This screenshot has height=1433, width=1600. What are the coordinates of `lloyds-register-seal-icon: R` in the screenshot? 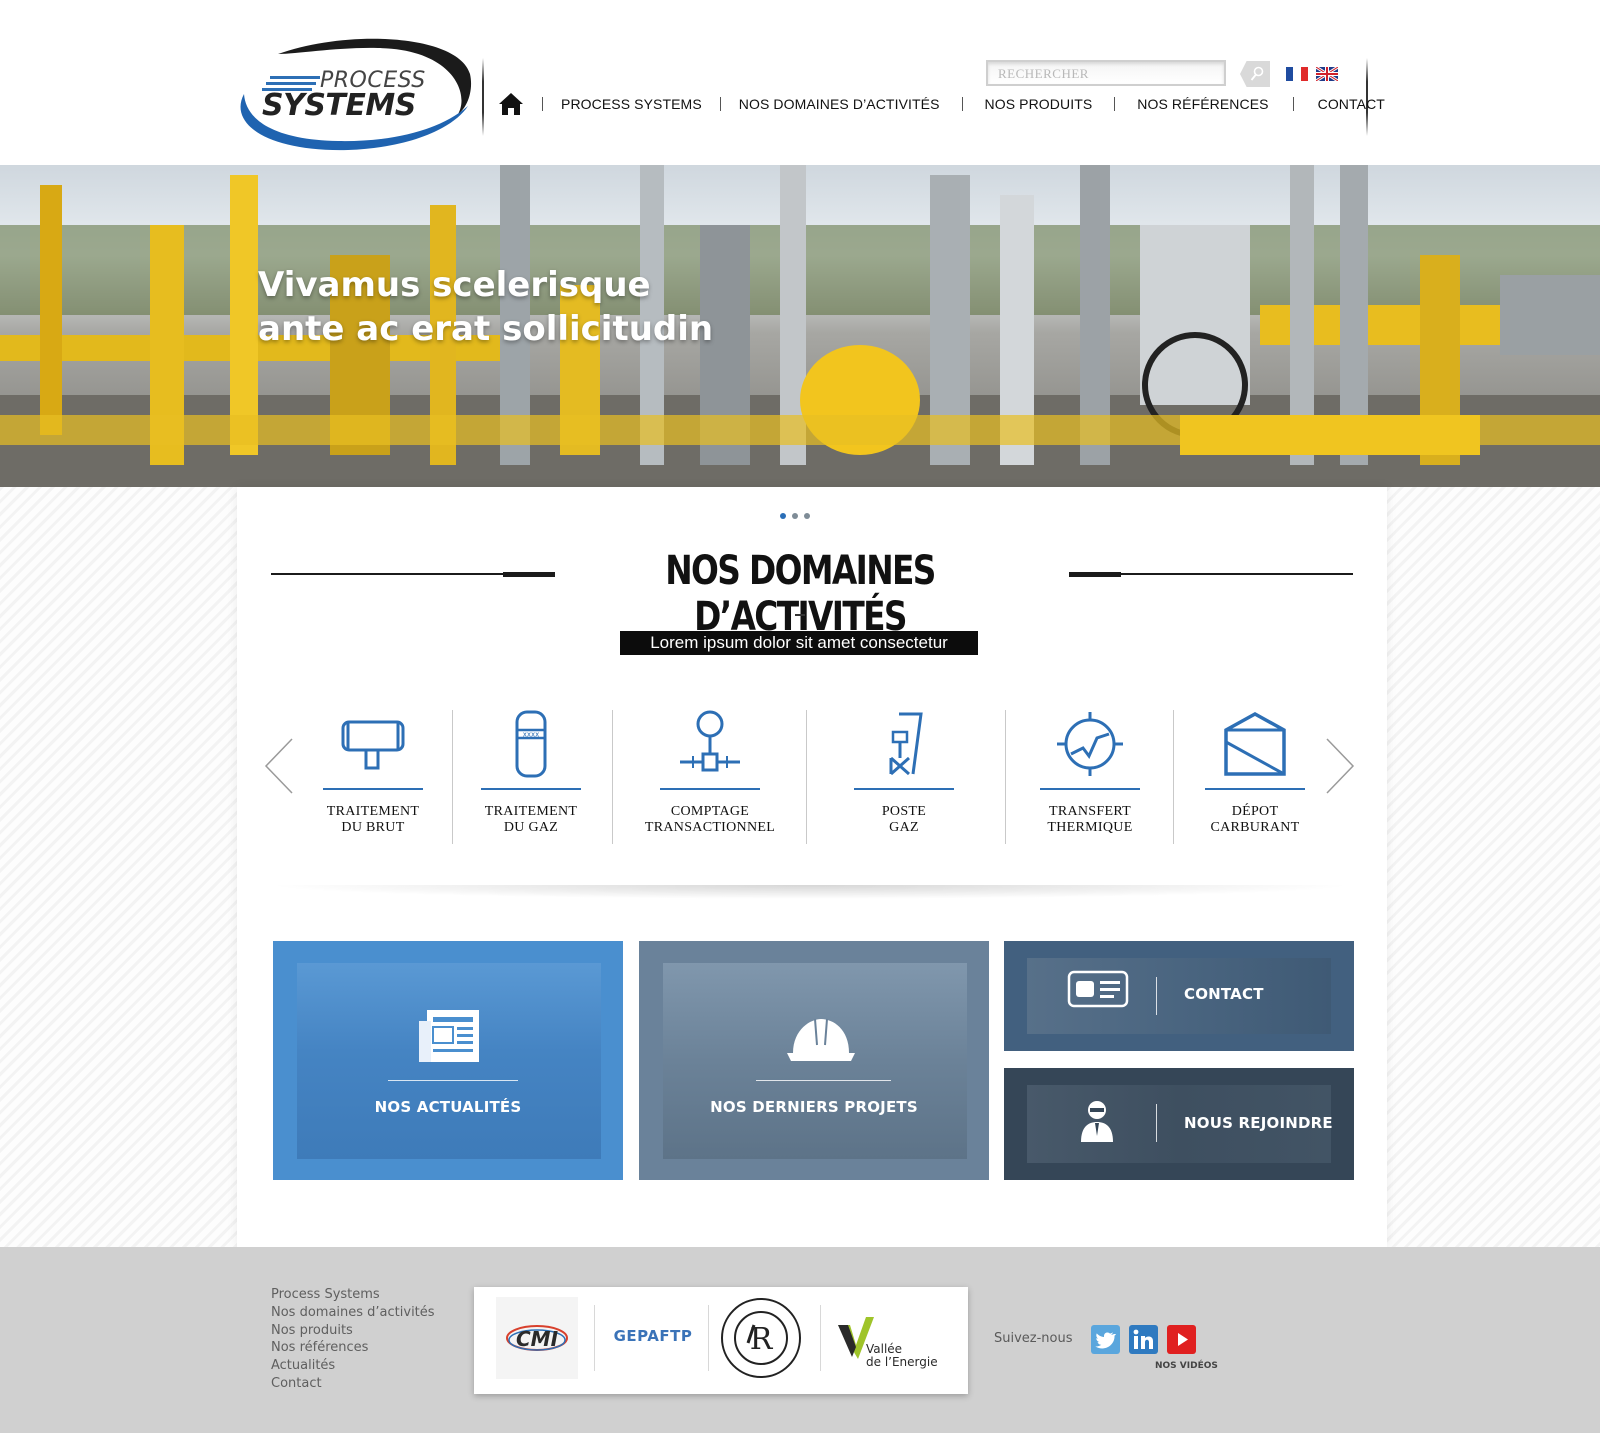 It's located at (761, 1338).